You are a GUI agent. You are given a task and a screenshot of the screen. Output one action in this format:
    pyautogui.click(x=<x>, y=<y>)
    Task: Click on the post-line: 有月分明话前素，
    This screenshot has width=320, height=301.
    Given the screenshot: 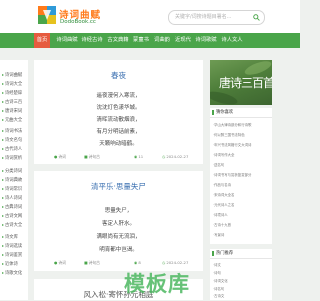 What is the action you would take?
    pyautogui.click(x=118, y=132)
    